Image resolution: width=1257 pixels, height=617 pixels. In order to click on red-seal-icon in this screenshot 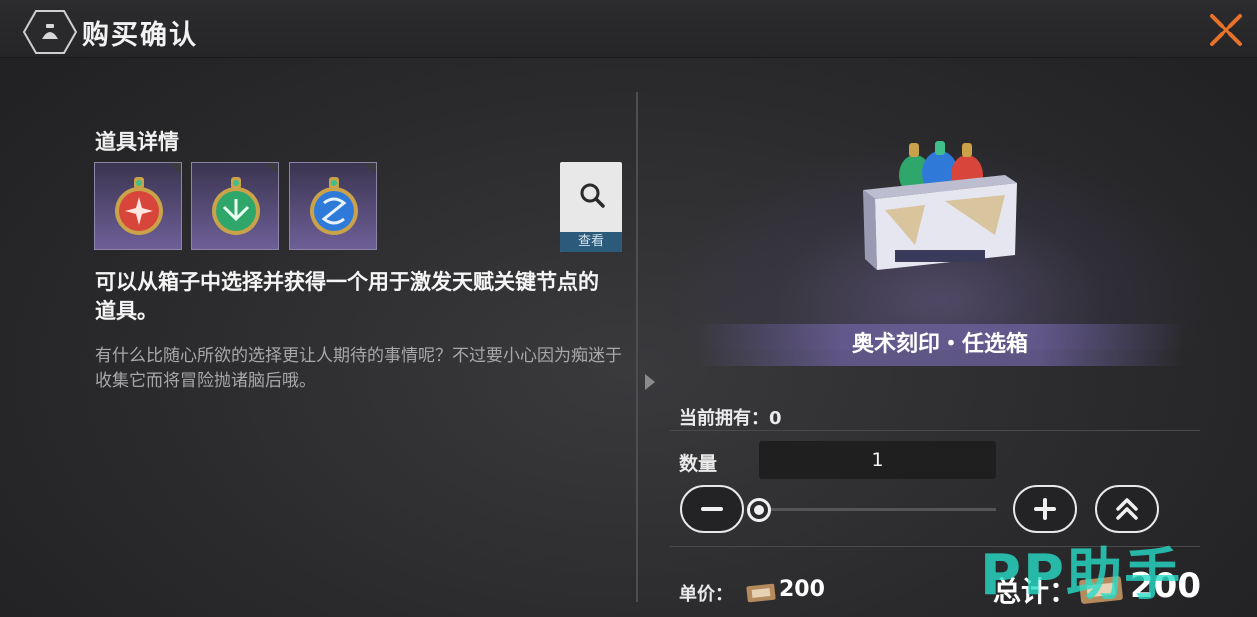, I will do `click(139, 206)`.